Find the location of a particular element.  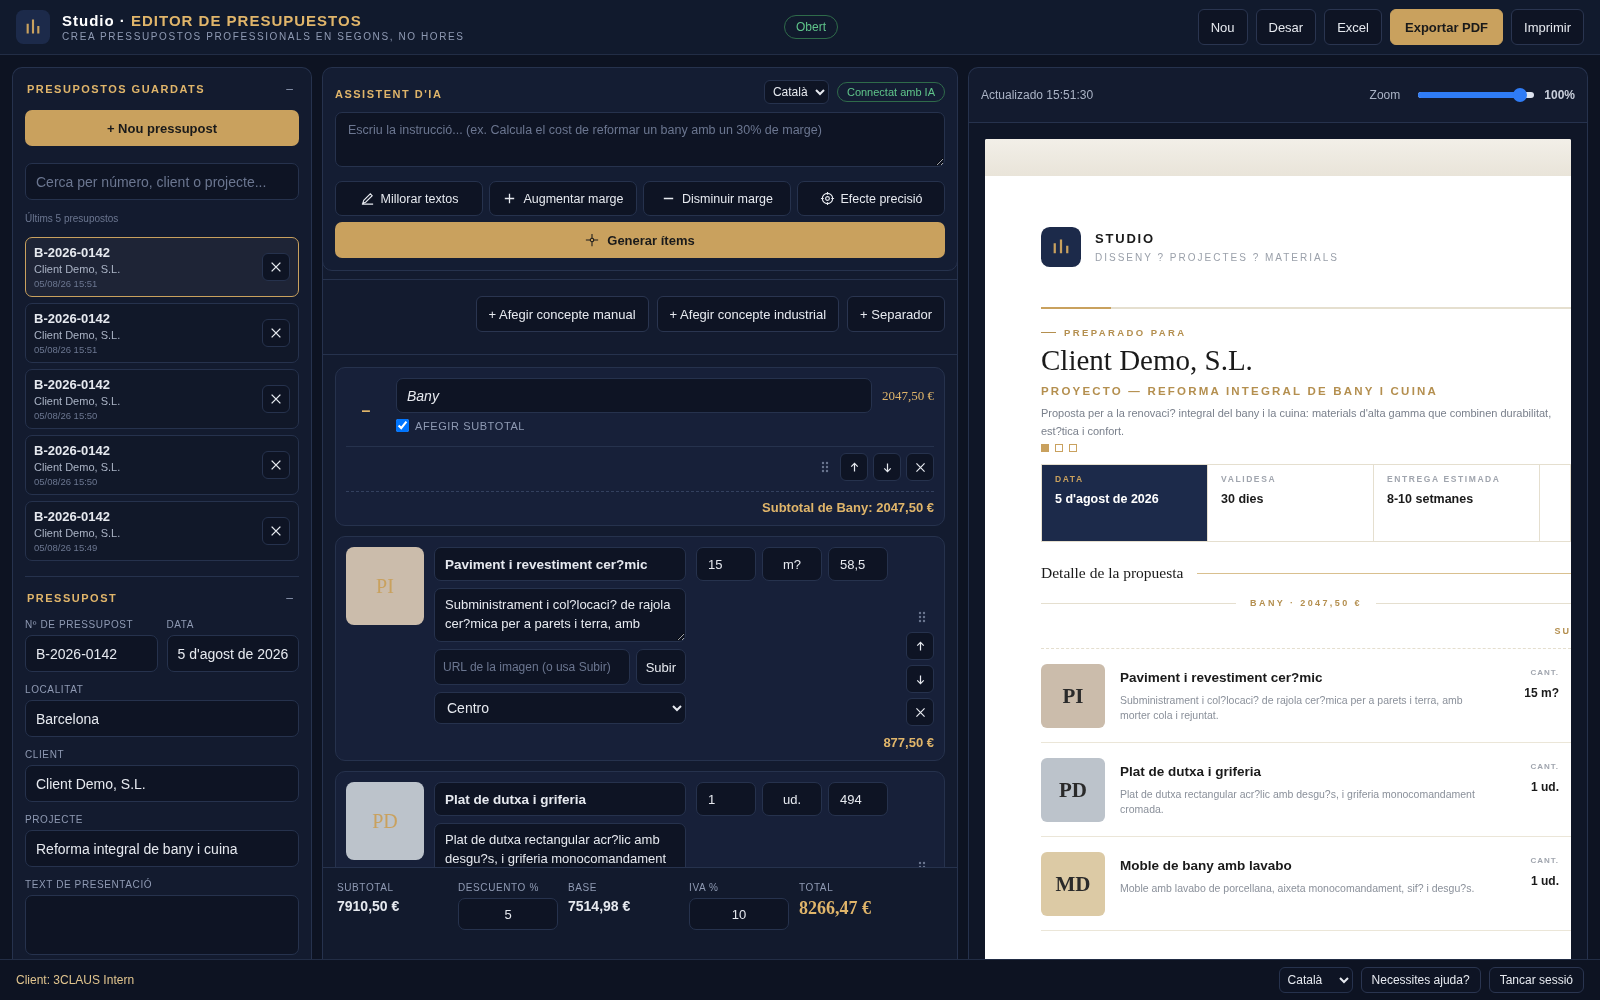

toolbar-button: Desar is located at coordinates (1286, 27).